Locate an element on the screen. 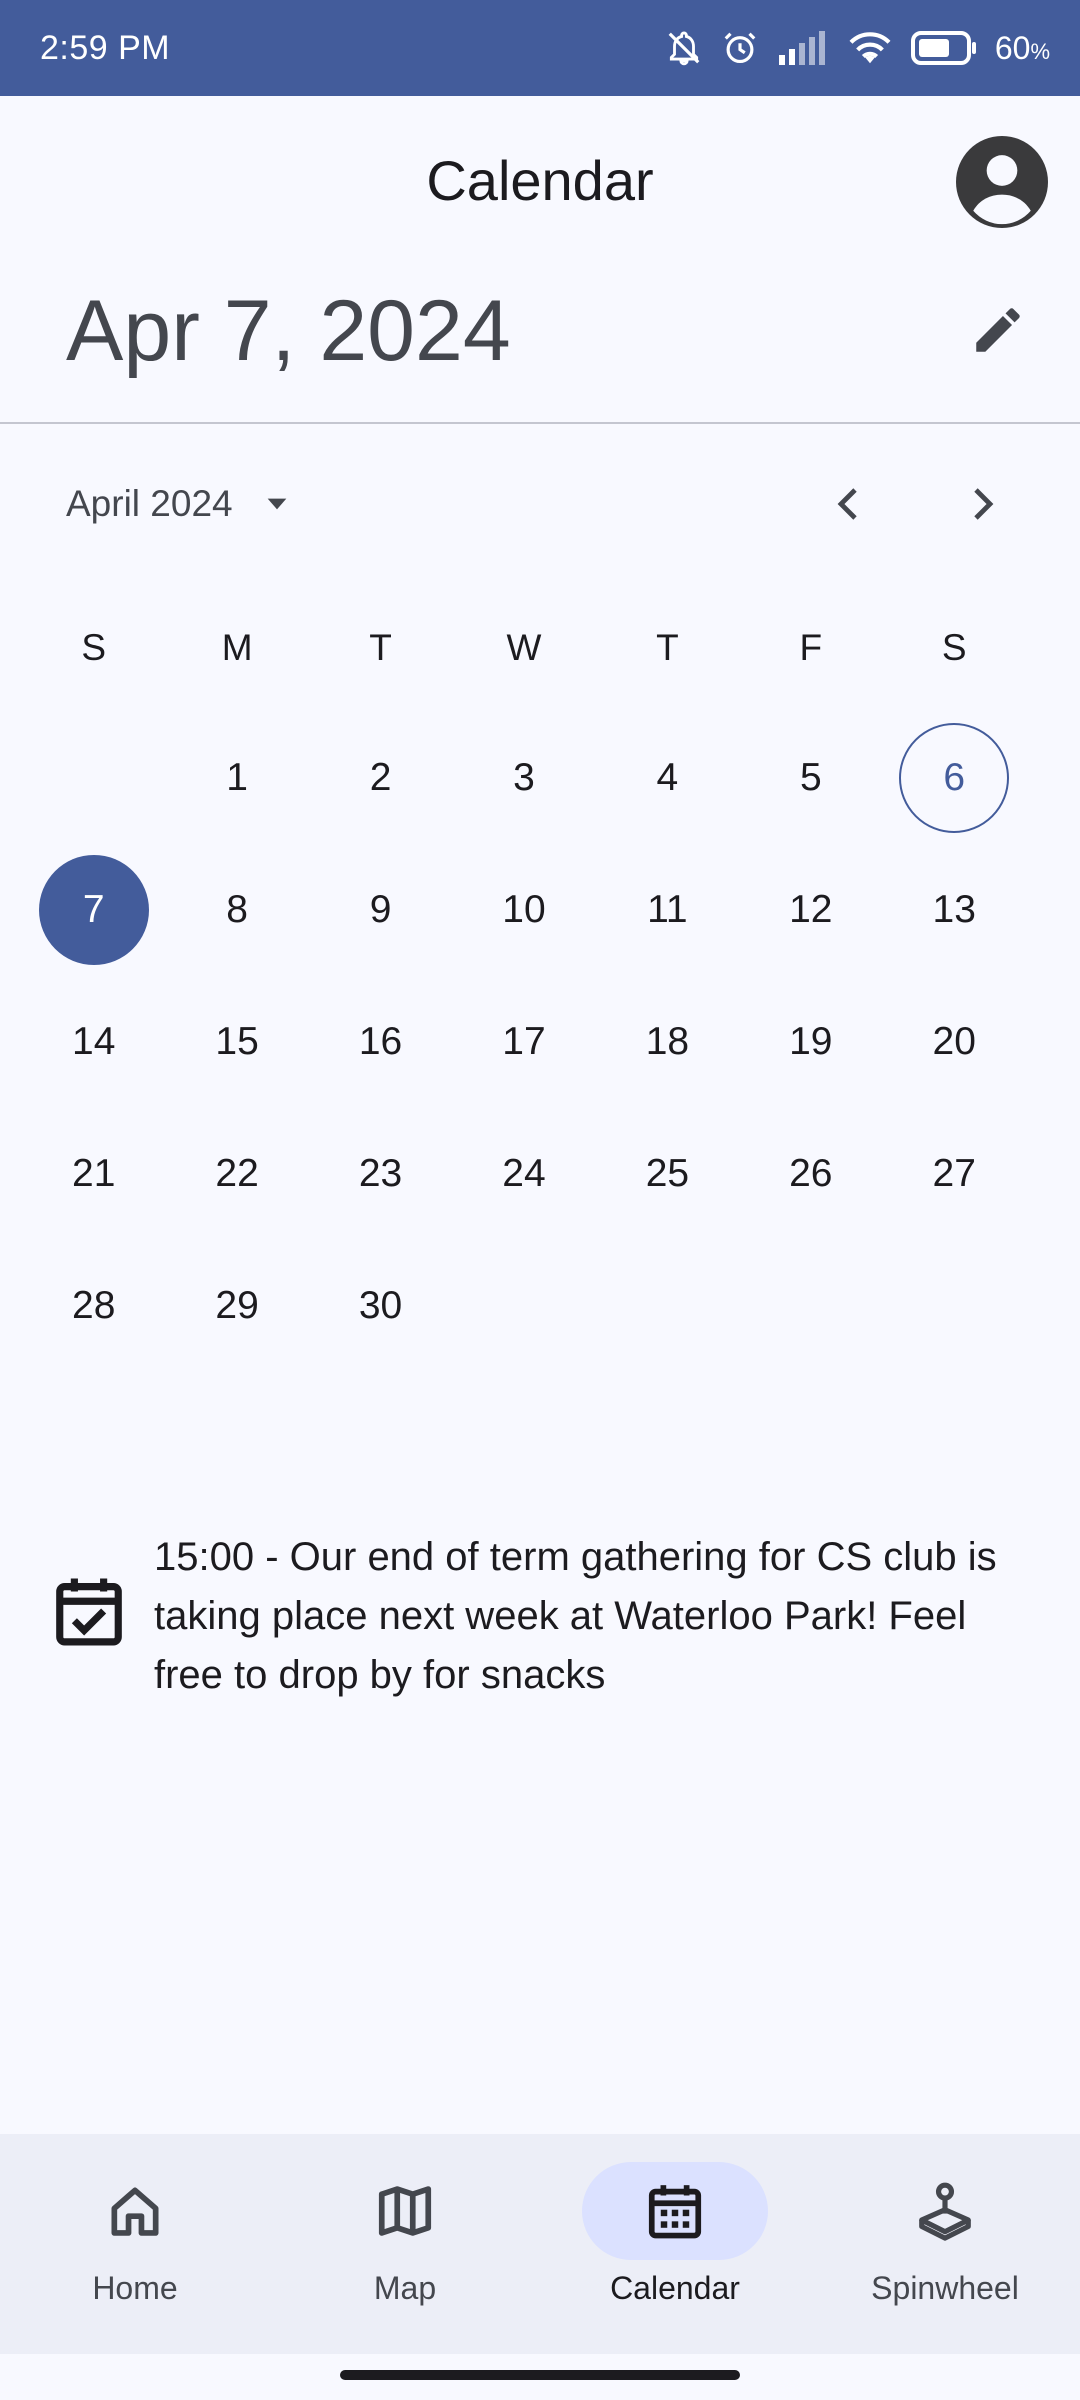  calendar-day-label: 21 is located at coordinates (94, 1173).